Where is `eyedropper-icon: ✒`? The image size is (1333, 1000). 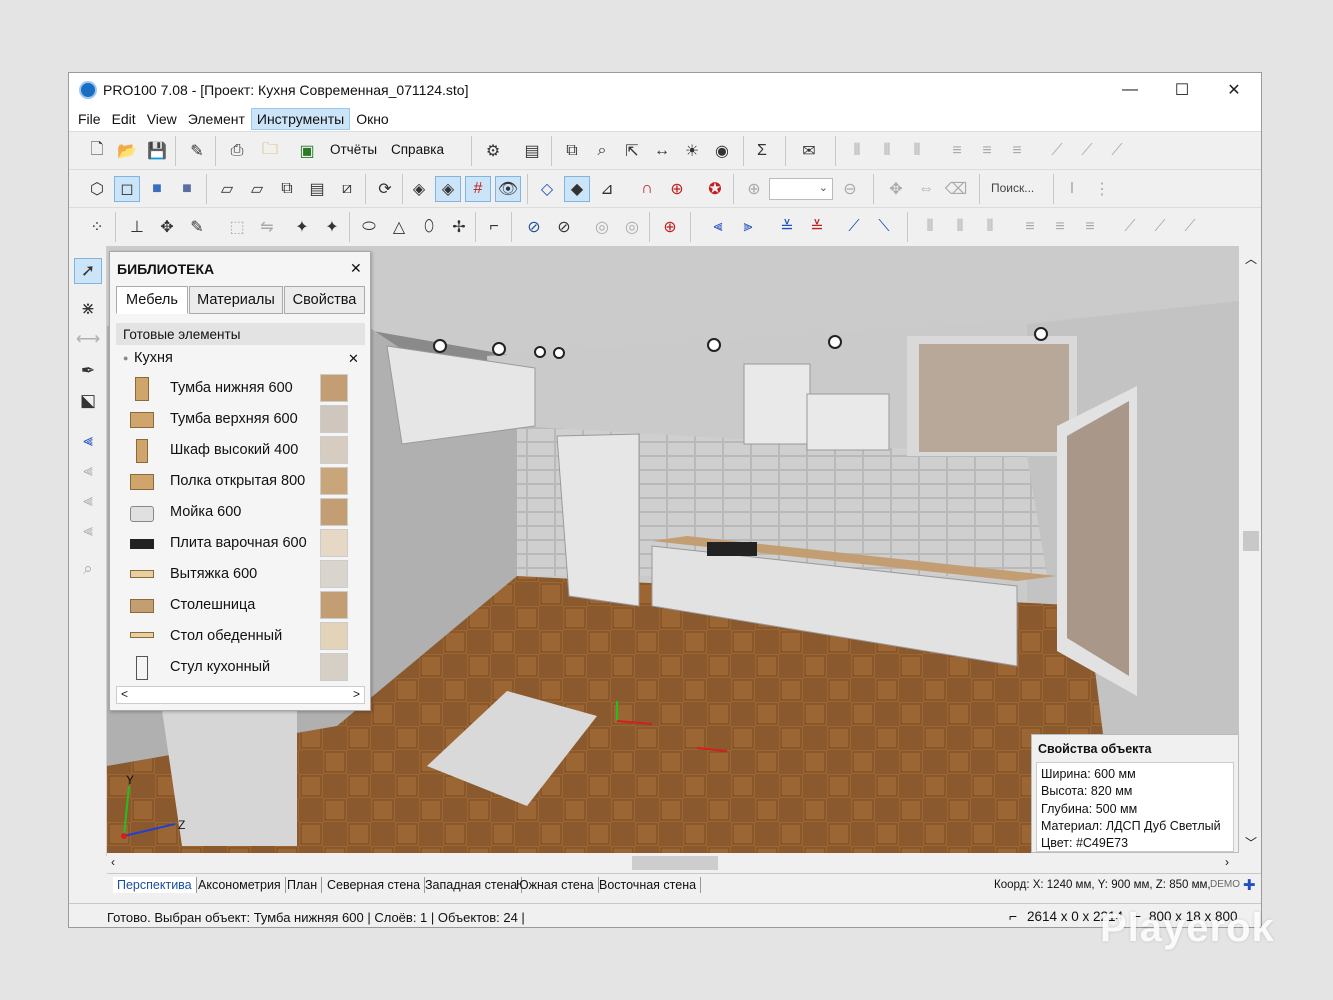
eyedropper-icon: ✒ is located at coordinates (88, 371).